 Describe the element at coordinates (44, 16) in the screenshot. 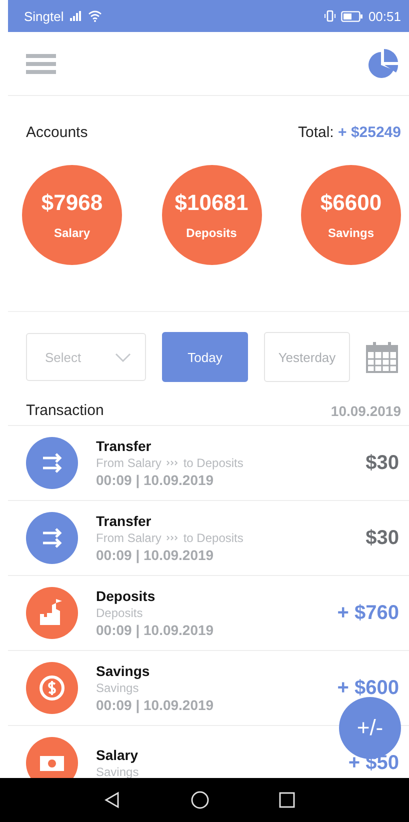

I see `carrier-name: Singtel` at that location.